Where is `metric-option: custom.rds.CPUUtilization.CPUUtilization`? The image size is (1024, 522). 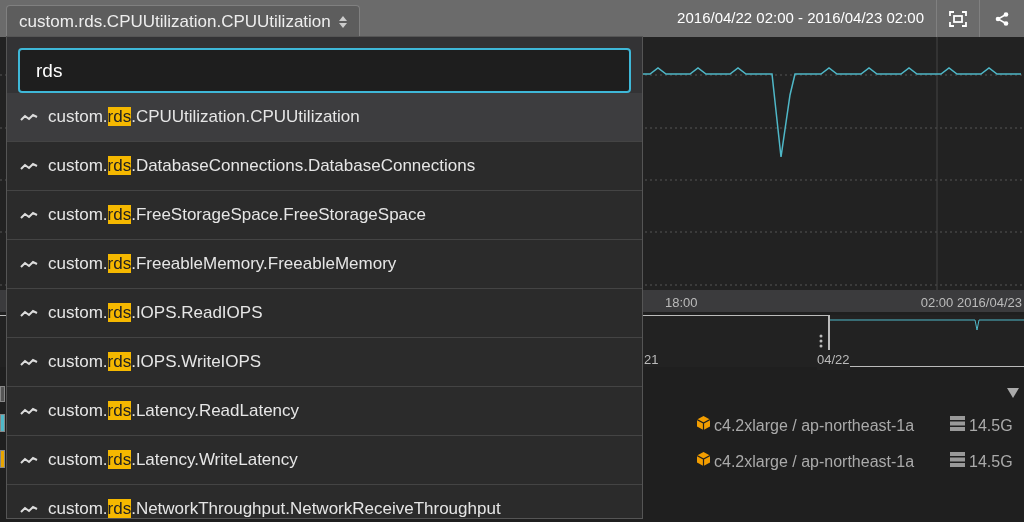 metric-option: custom.rds.CPUUtilization.CPUUtilization is located at coordinates (324, 117).